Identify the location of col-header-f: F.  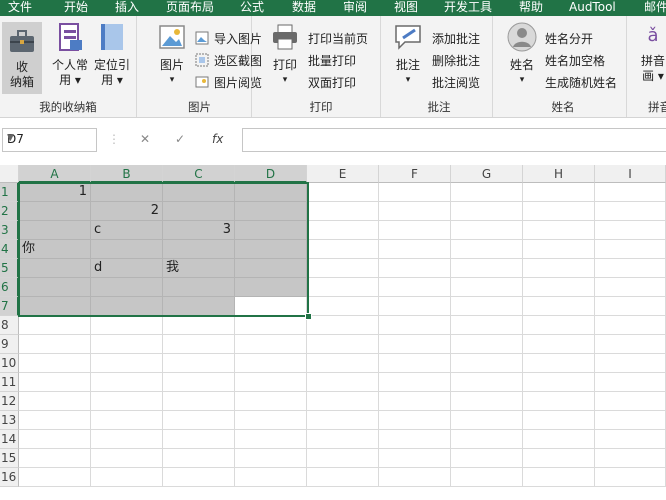
(415, 174).